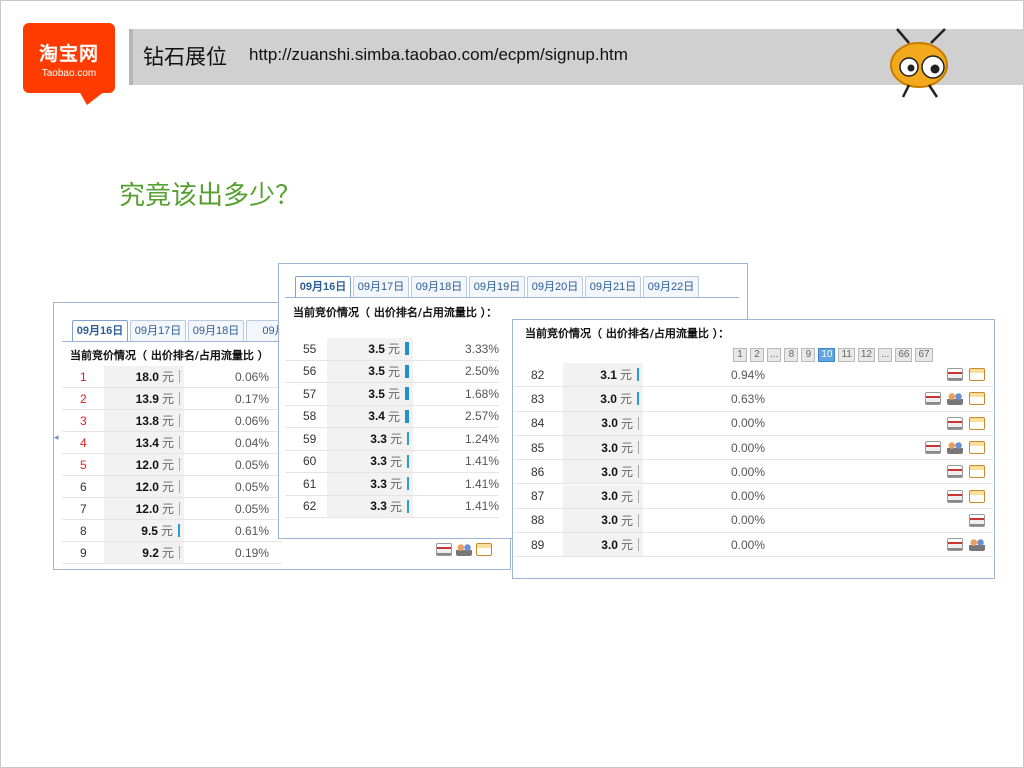 Image resolution: width=1024 pixels, height=768 pixels. Describe the element at coordinates (846, 355) in the screenshot. I see `page-button: 11` at that location.